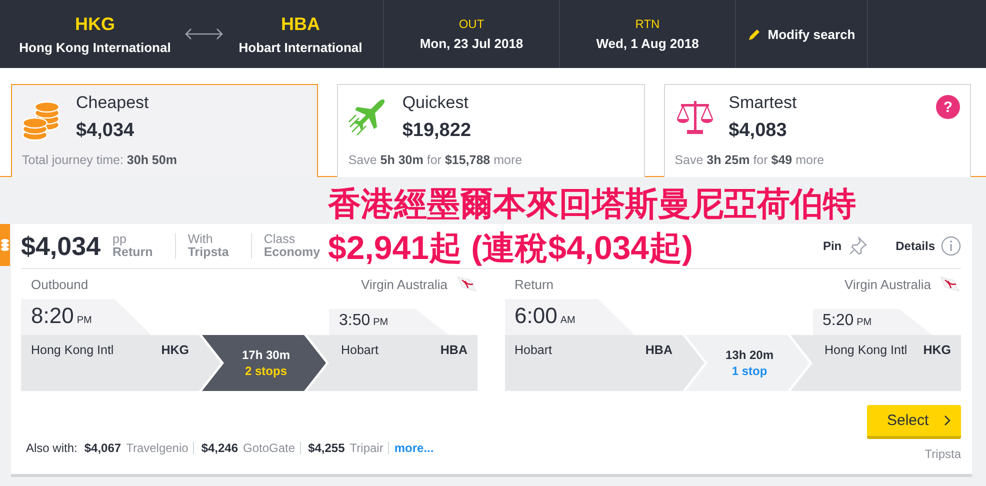 This screenshot has height=486, width=986. What do you see at coordinates (52, 448) in the screenshot?
I see `also-with-label: Also with:` at bounding box center [52, 448].